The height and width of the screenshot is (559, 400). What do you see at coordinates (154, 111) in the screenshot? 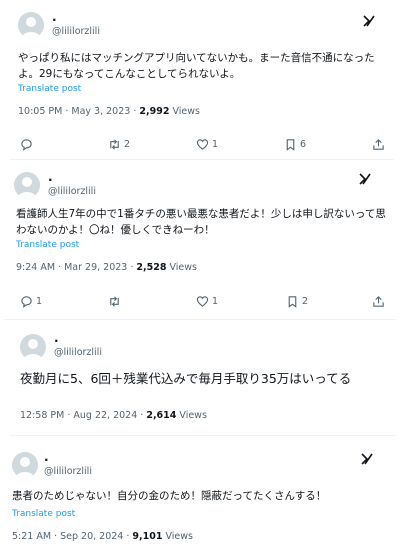
I see `views-count: 2,992` at bounding box center [154, 111].